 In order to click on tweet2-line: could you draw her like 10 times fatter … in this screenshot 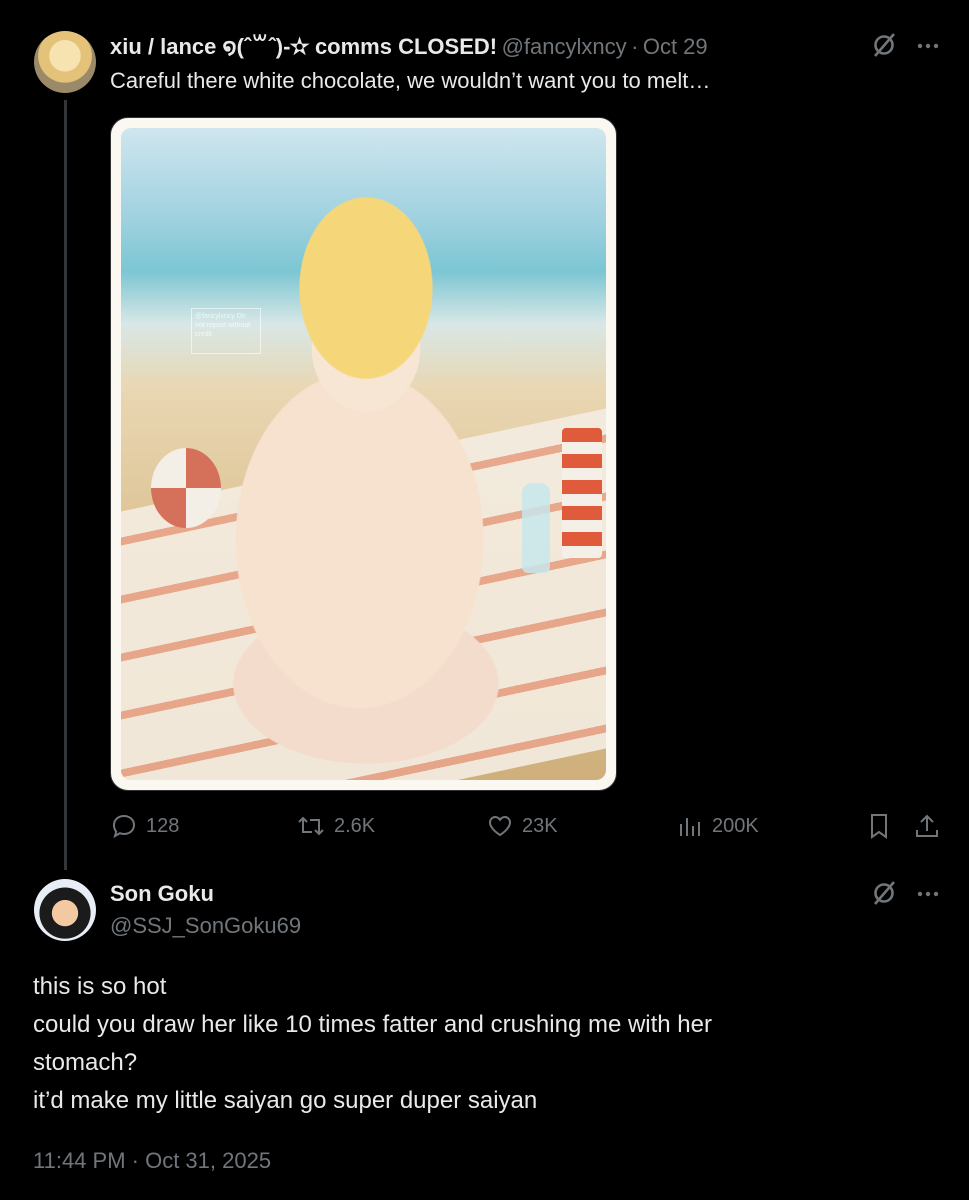, I will do `click(372, 1024)`.